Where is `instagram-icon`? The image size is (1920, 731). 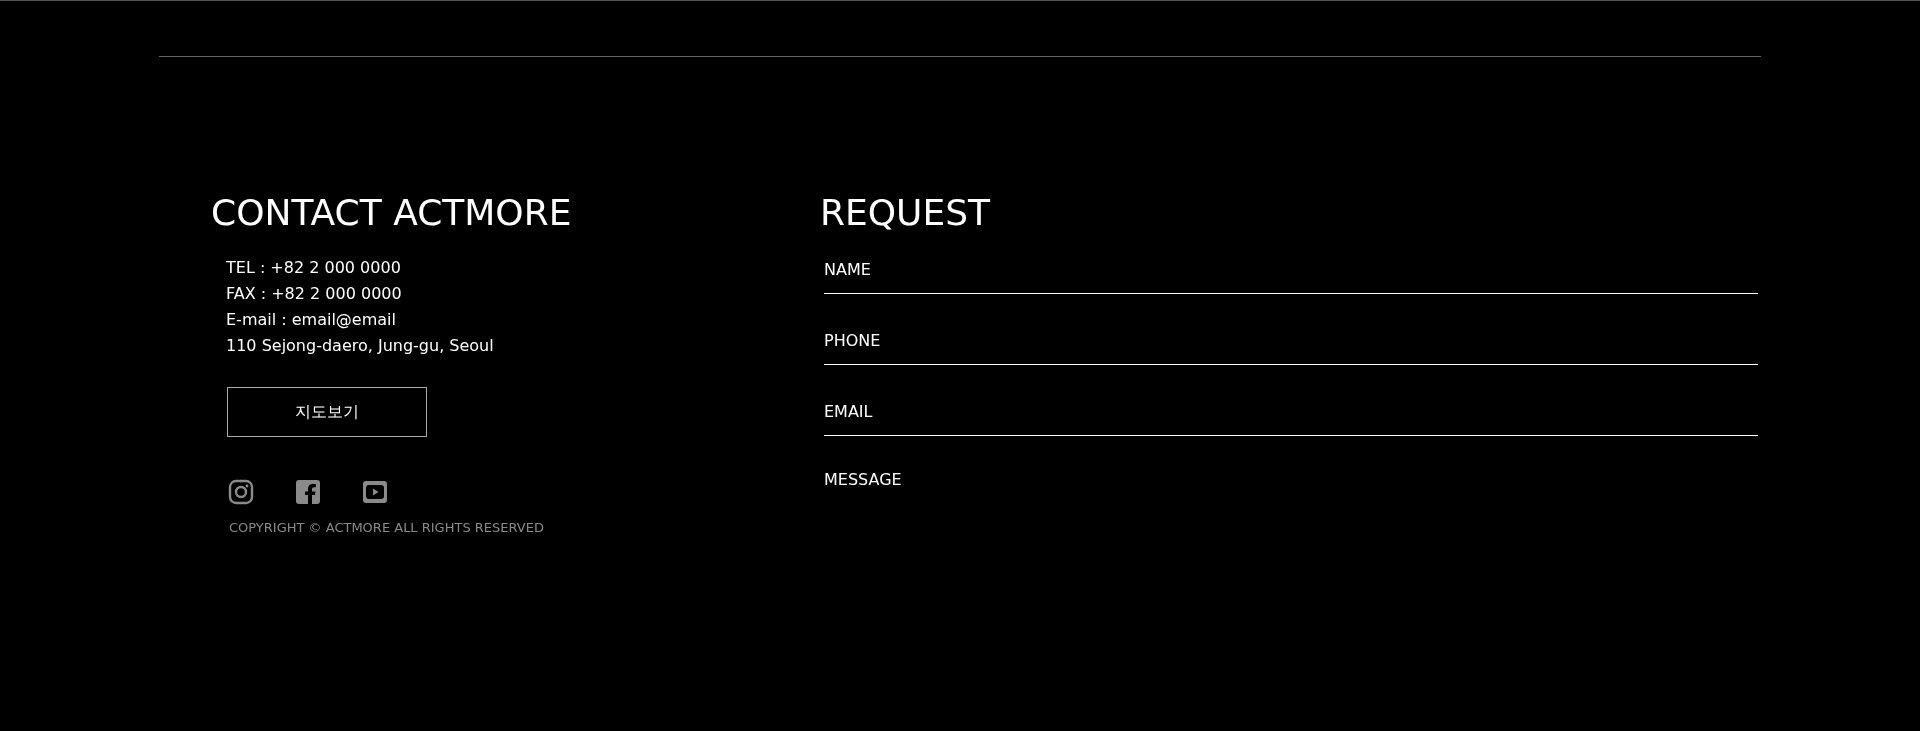
instagram-icon is located at coordinates (241, 492).